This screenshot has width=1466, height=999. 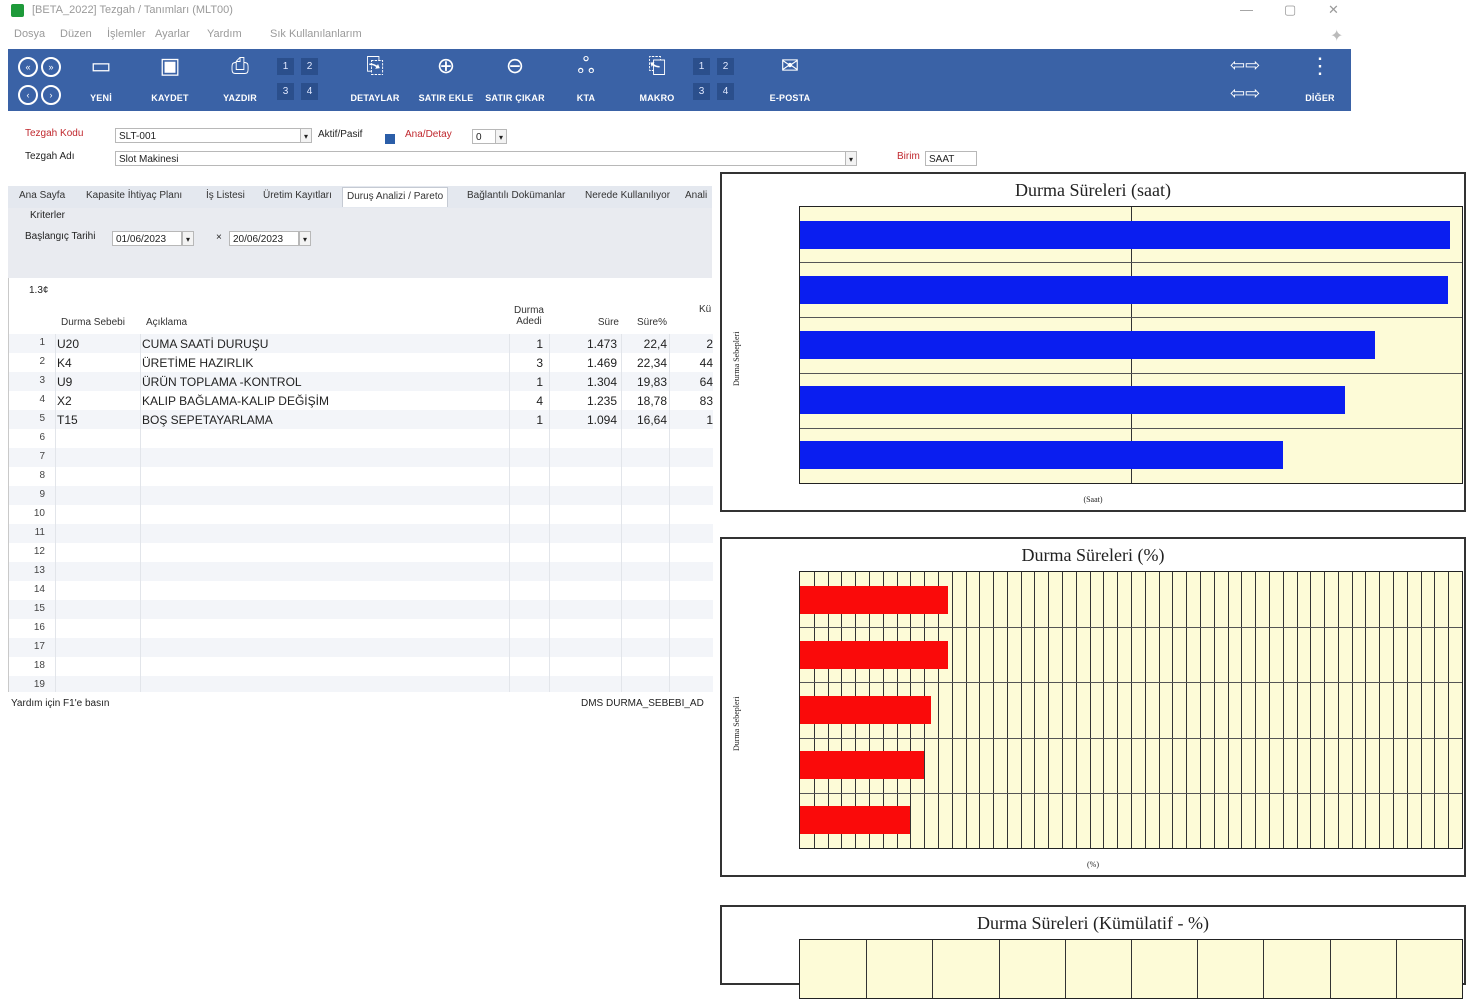 What do you see at coordinates (701, 363) in the screenshot?
I see `cell-kumulatif: 44` at bounding box center [701, 363].